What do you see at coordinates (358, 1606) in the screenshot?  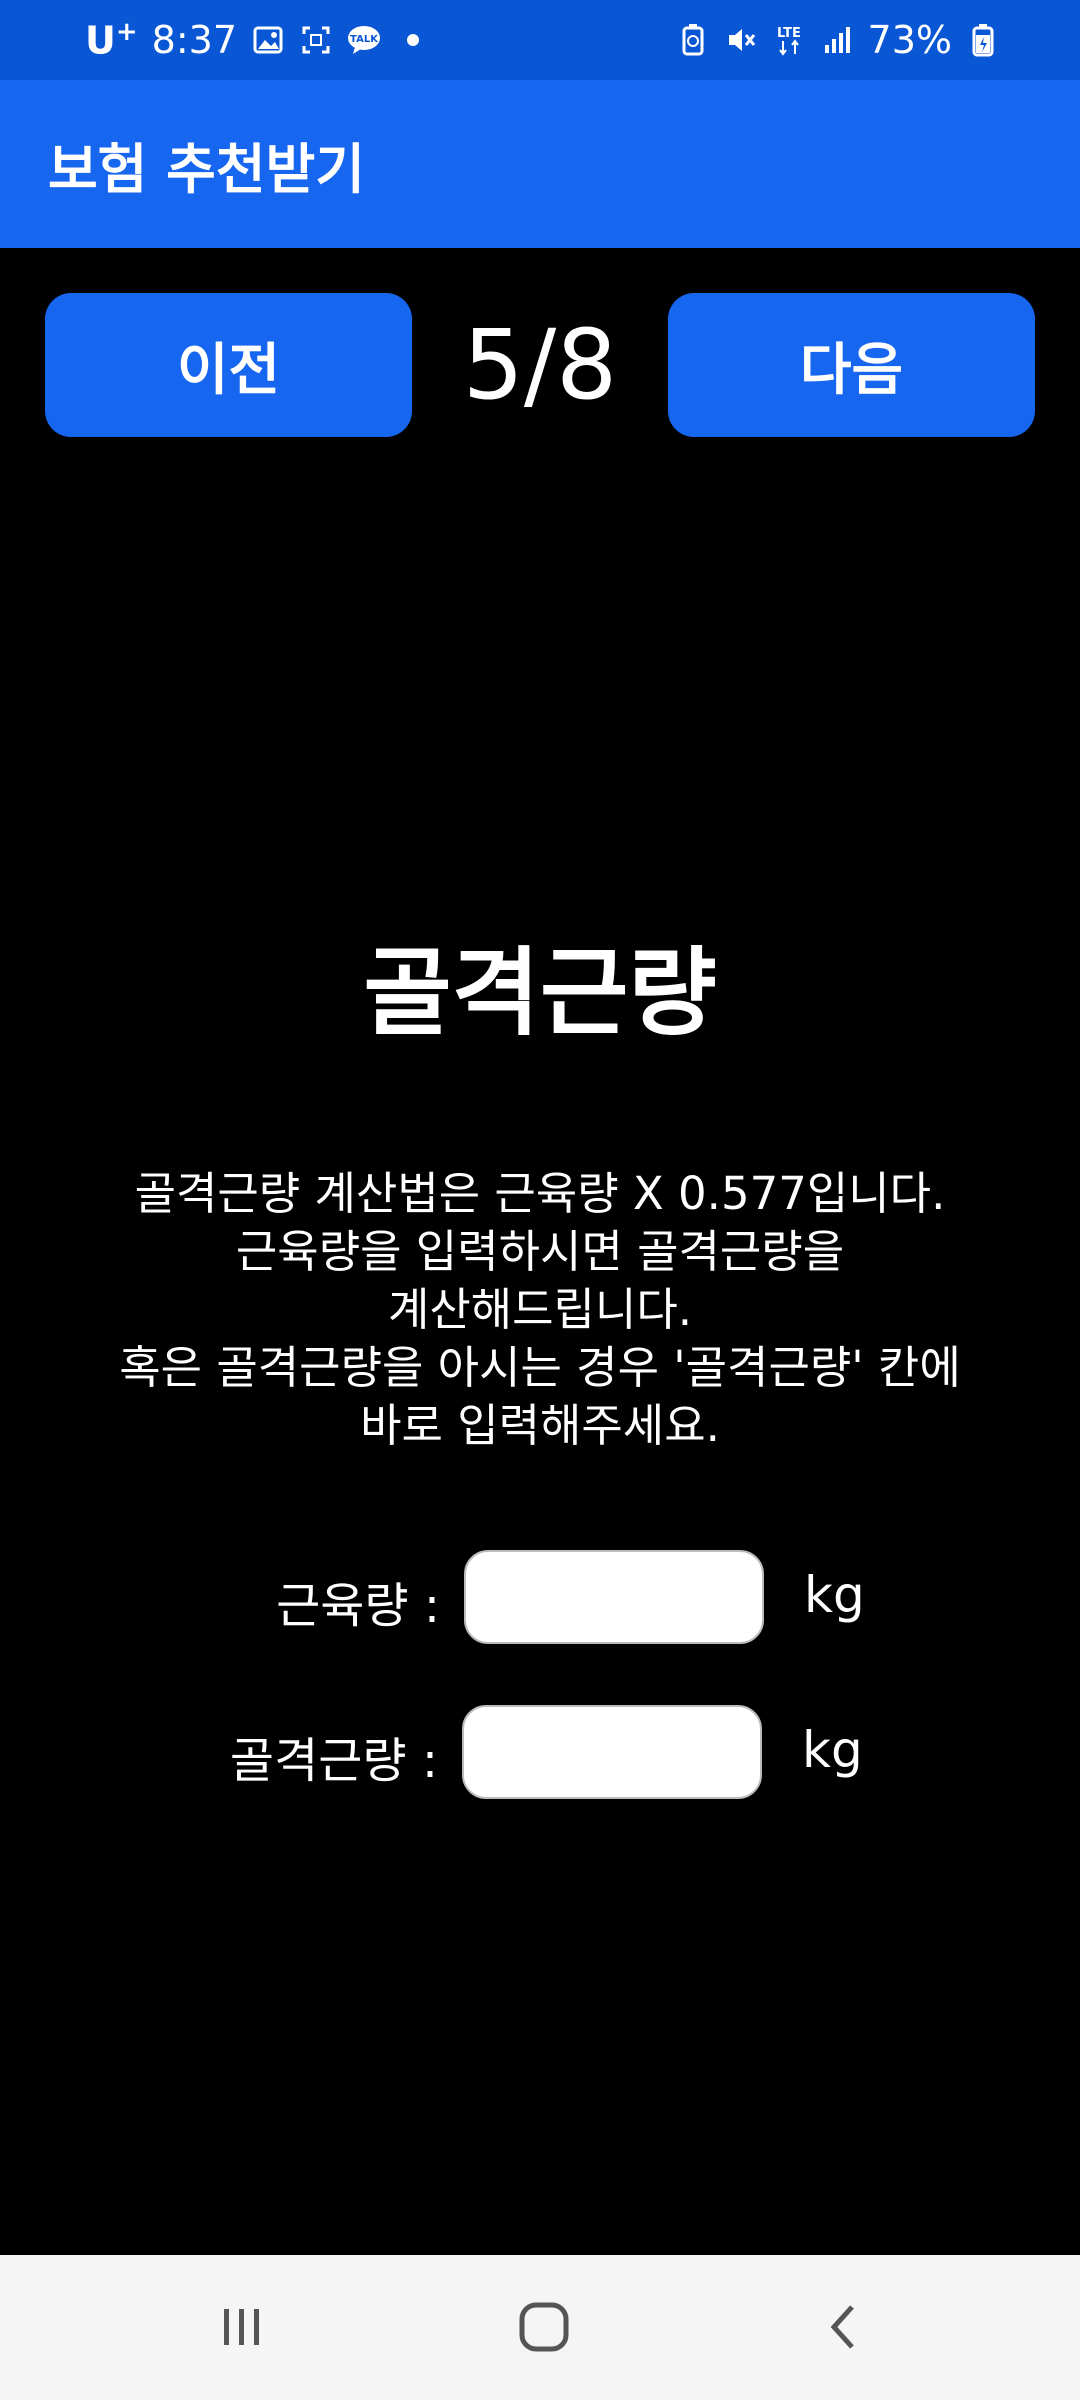 I see `muscle-mass-label: 근육량 :` at bounding box center [358, 1606].